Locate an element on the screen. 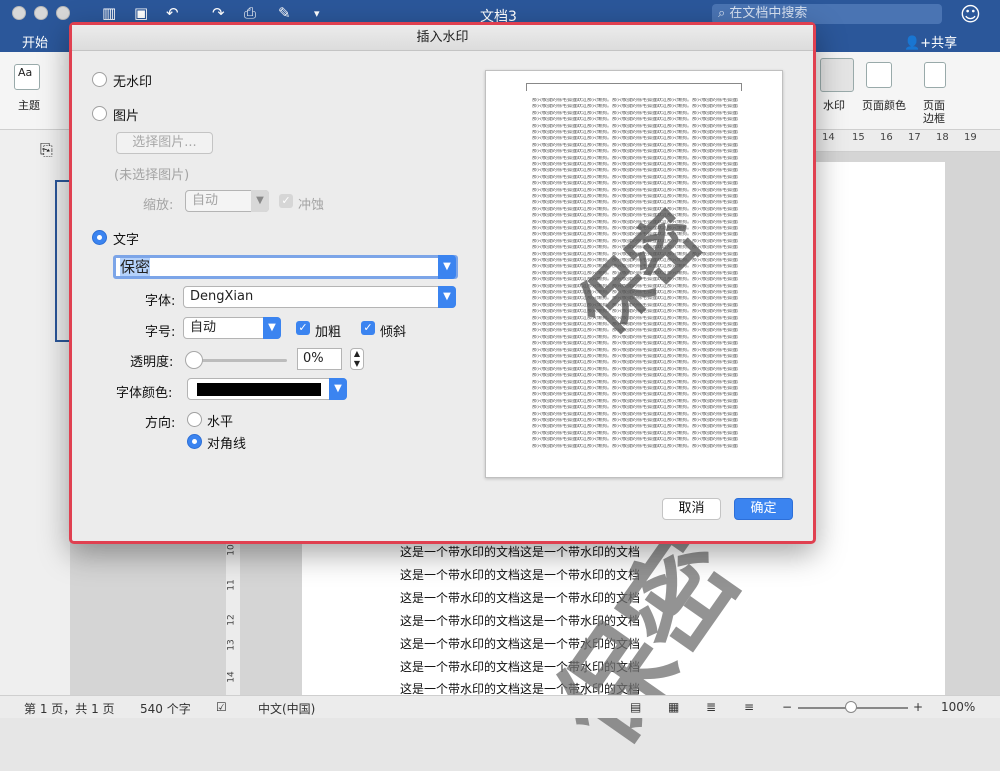  search-input: ⌕ 在文档中搜索 is located at coordinates (827, 14).